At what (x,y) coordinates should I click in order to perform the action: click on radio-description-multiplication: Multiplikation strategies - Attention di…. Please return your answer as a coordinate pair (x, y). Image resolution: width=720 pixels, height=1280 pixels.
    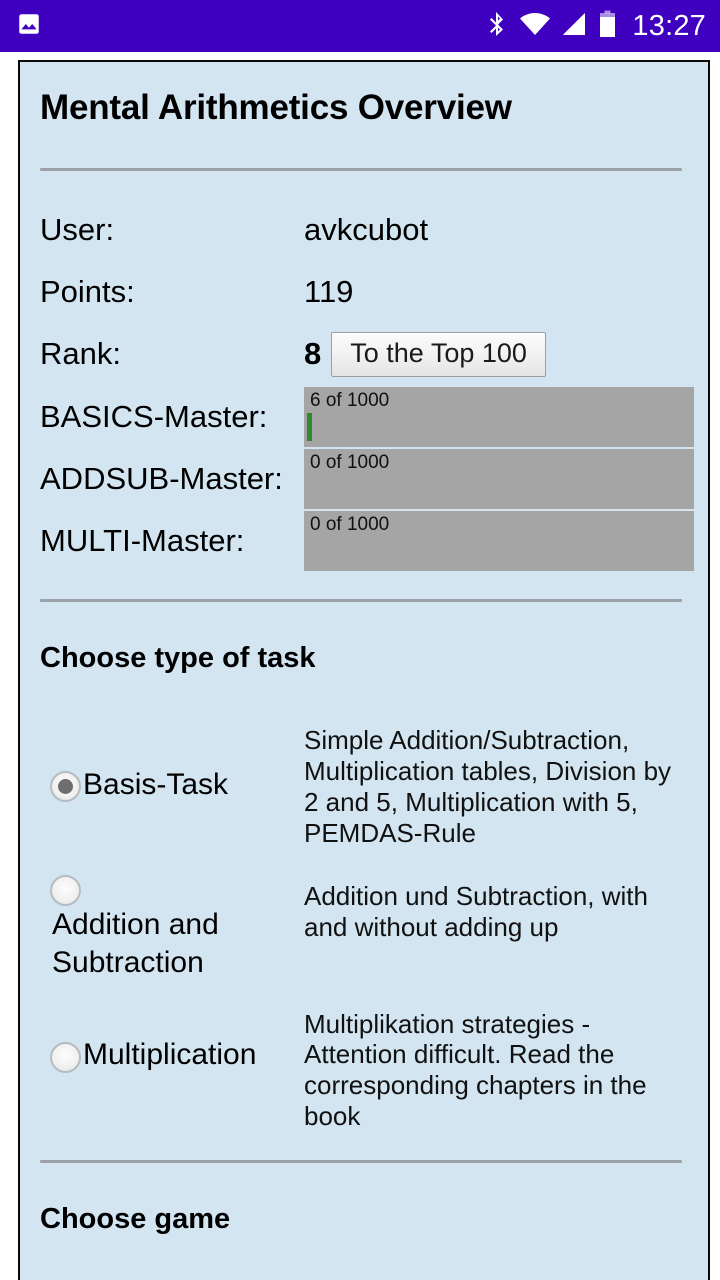
    Looking at the image, I should click on (475, 1070).